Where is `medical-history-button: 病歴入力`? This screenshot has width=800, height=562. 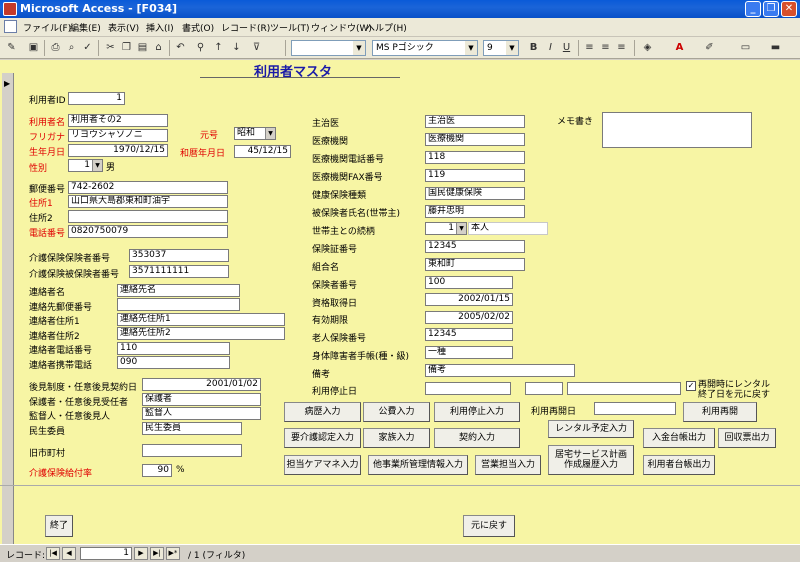 medical-history-button: 病歴入力 is located at coordinates (322, 412).